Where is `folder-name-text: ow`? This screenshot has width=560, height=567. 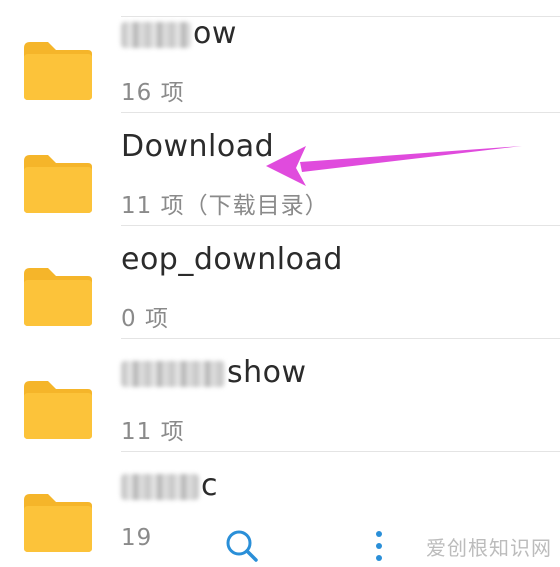
folder-name-text: ow is located at coordinates (215, 33).